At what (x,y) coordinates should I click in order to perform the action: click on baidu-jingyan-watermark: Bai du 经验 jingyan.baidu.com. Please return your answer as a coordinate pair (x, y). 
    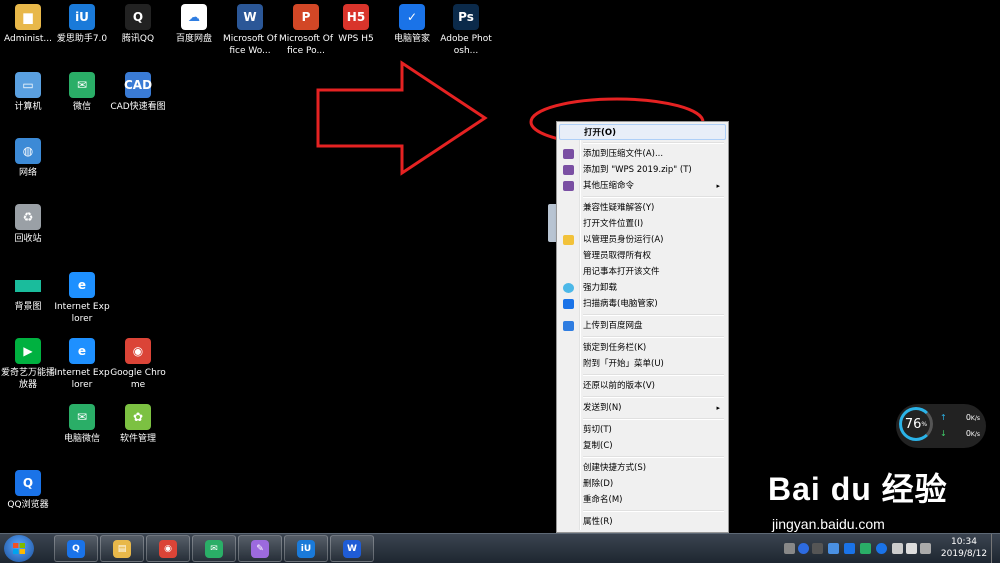
    Looking at the image, I should click on (875, 492).